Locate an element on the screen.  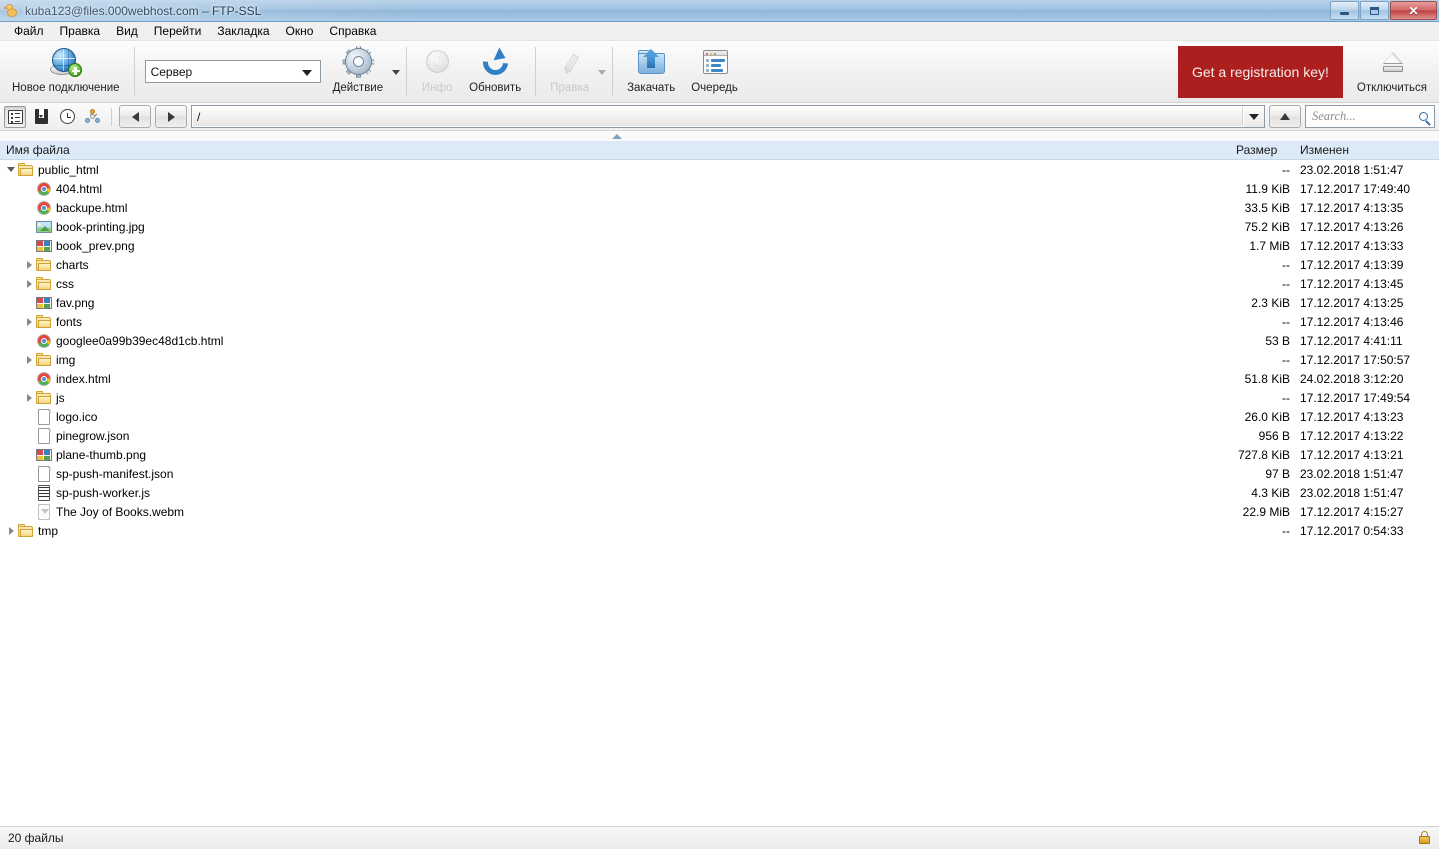
table-row: css -- 17.12.2017 4:13:45 is located at coordinates (719, 283).